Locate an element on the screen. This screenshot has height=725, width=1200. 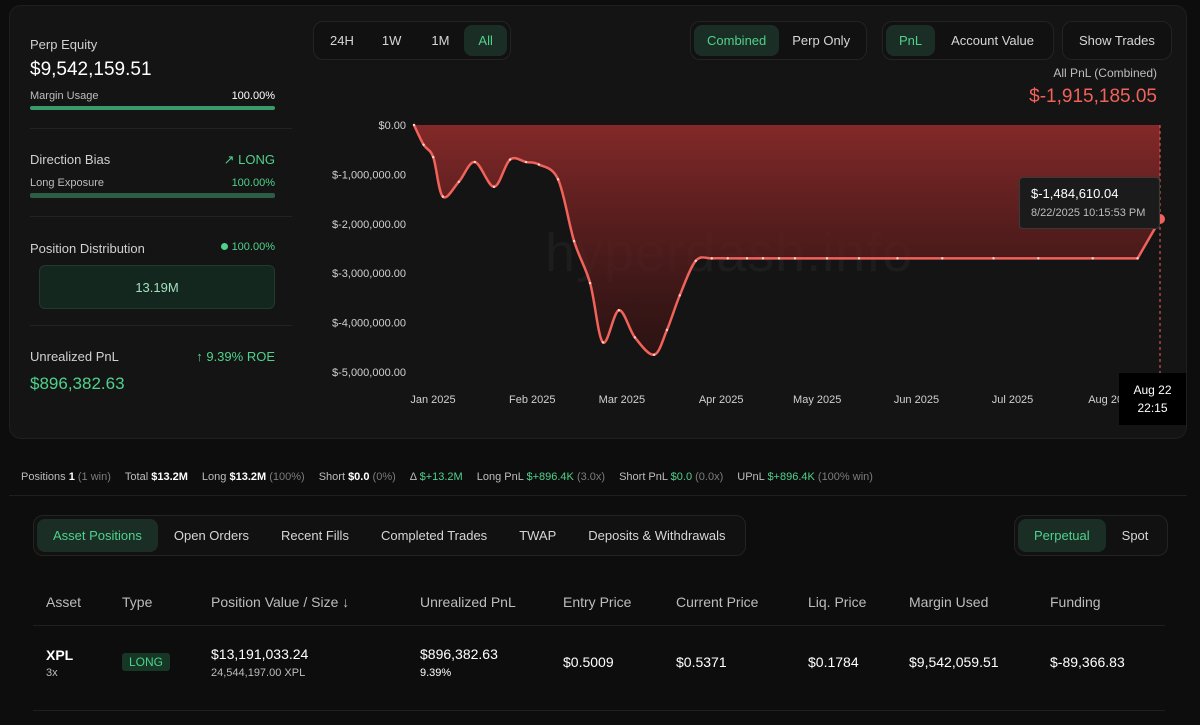
y-tick-label: $-2,000,000.00 is located at coordinates (369, 225).